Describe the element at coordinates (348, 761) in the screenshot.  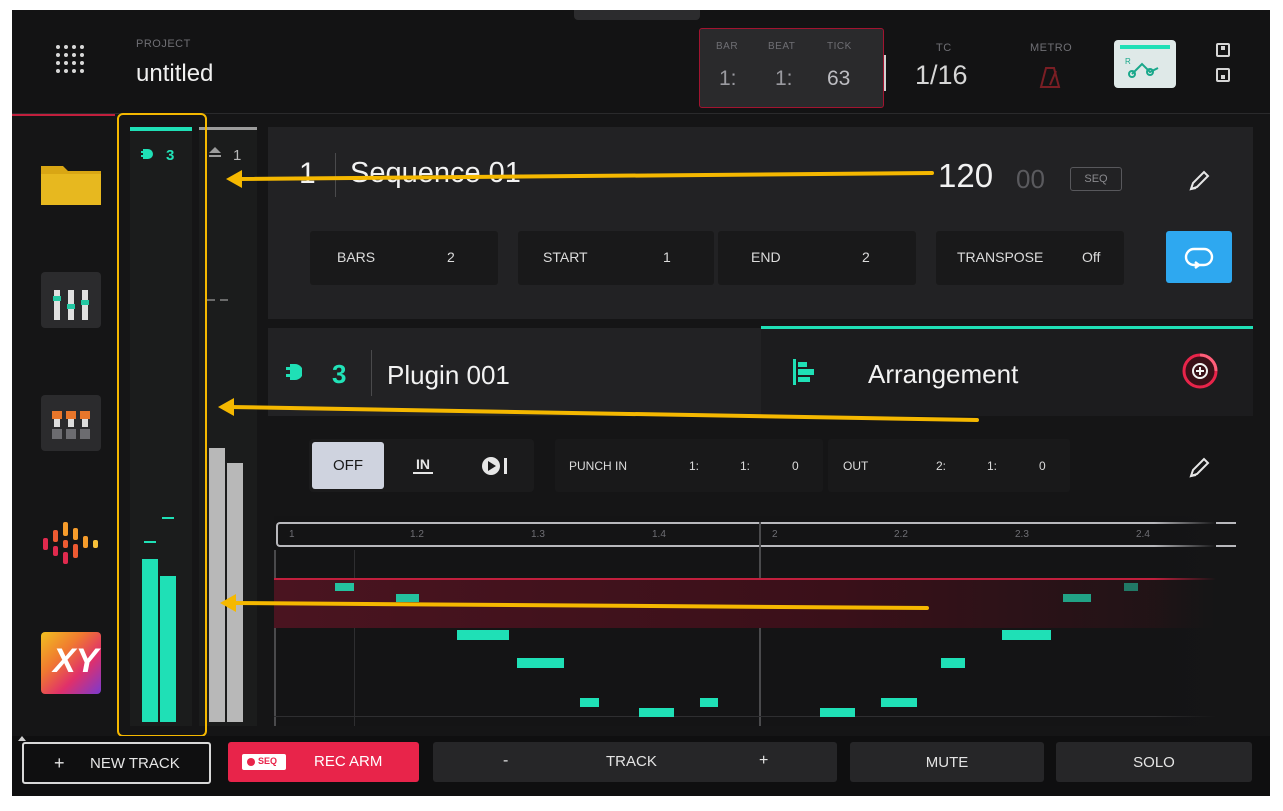
I see `rec-arm-label: REC ARM` at that location.